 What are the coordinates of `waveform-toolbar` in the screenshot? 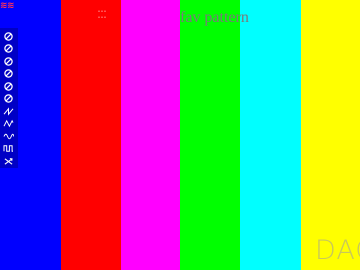 It's located at (9, 98).